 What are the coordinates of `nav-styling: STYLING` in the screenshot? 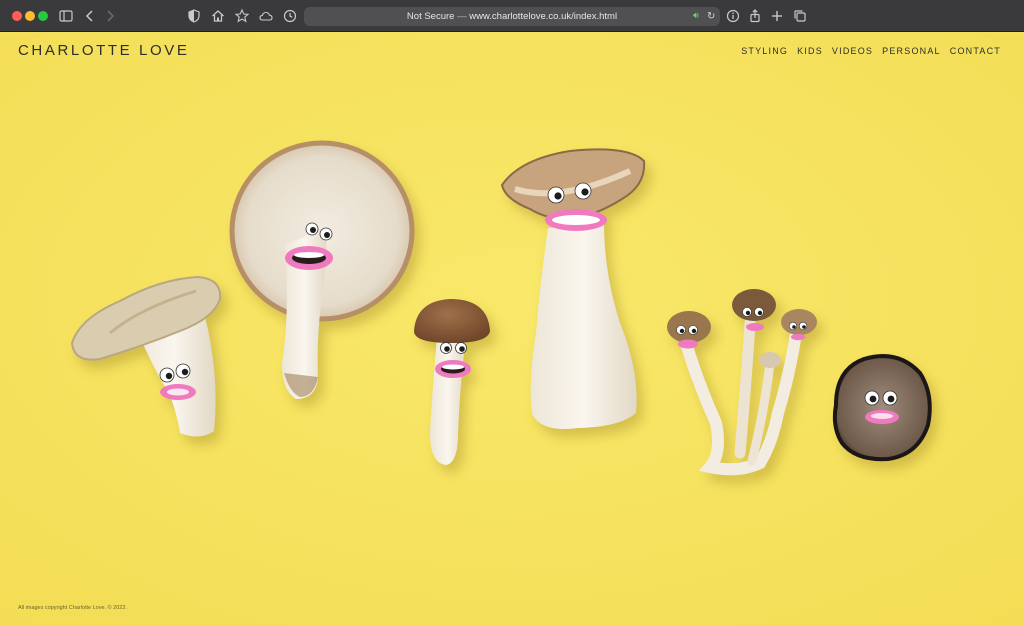 It's located at (764, 51).